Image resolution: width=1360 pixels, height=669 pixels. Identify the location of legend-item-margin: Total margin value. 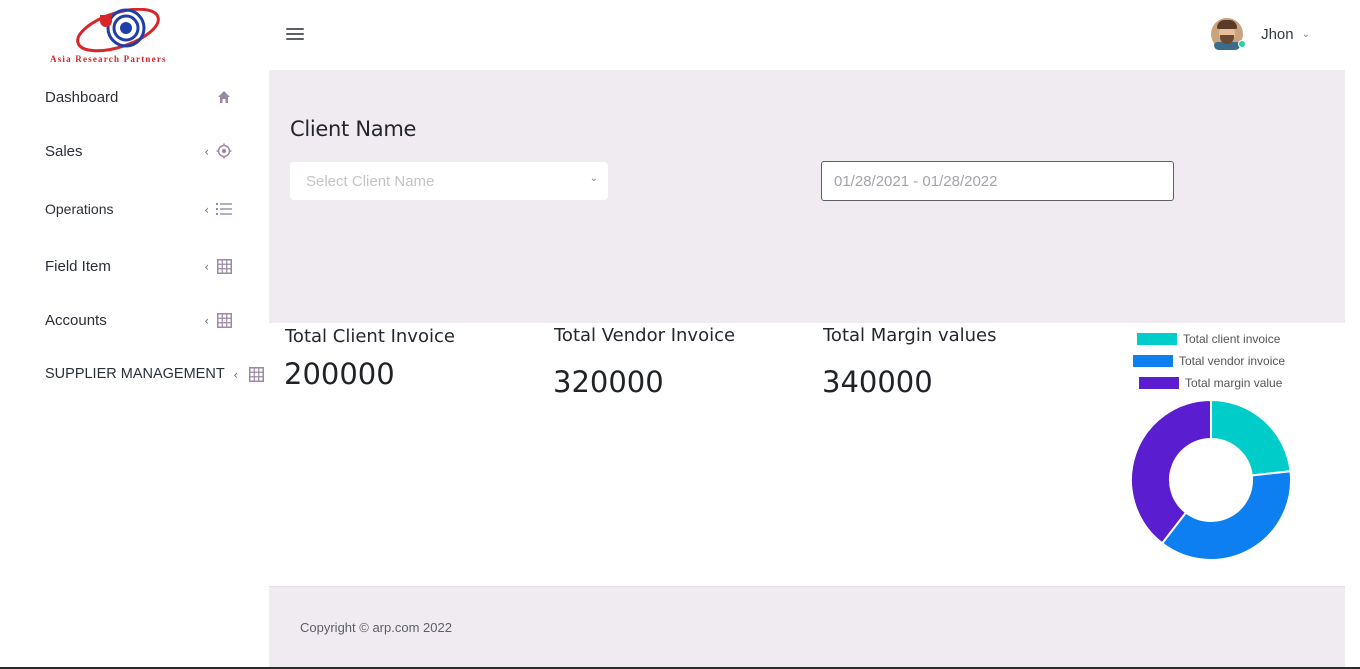
(1210, 383).